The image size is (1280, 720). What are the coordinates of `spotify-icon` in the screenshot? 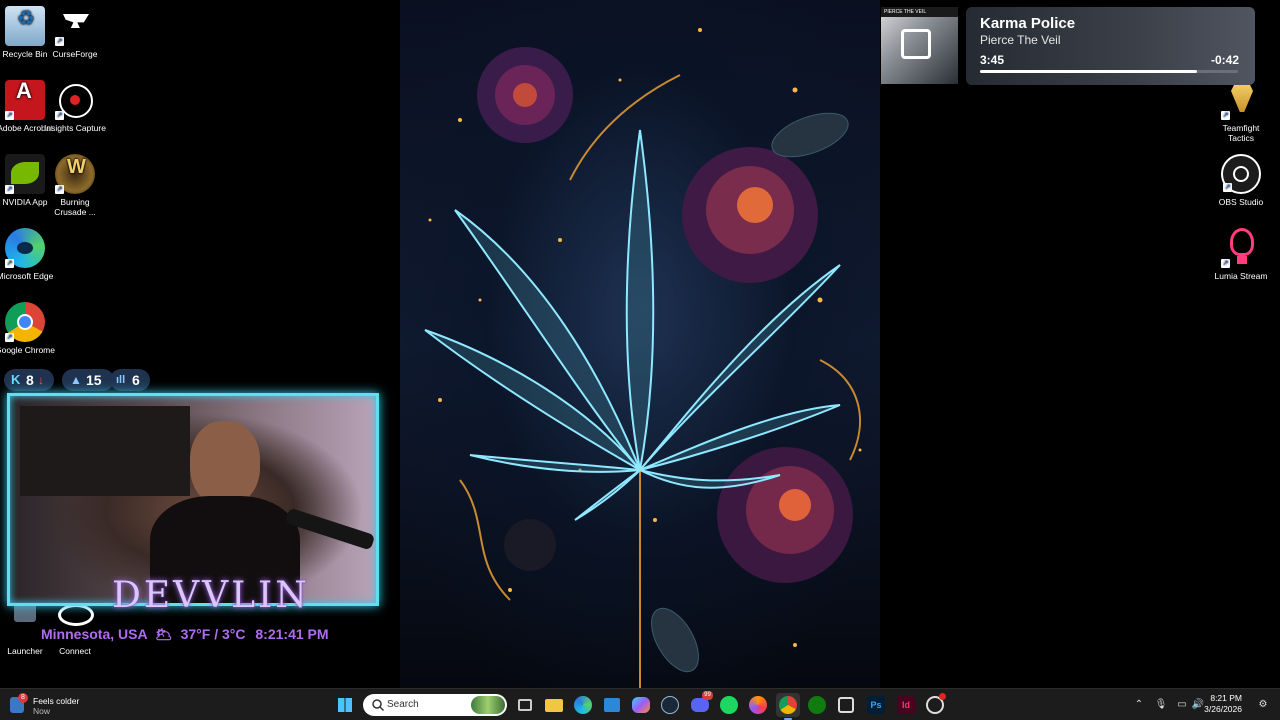 It's located at (729, 705).